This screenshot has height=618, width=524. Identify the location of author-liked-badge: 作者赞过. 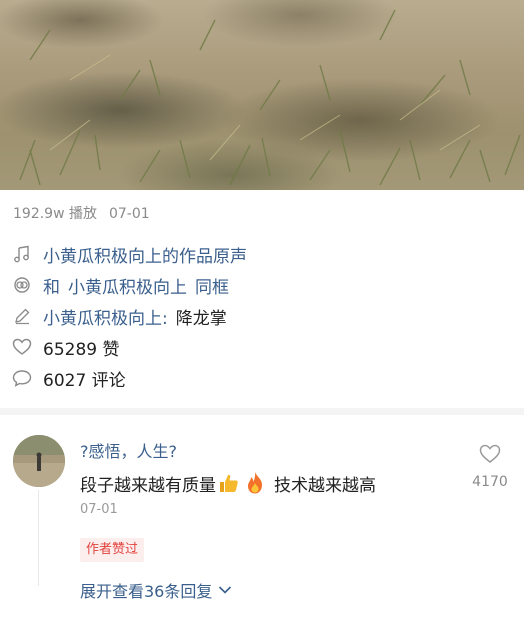
(112, 550).